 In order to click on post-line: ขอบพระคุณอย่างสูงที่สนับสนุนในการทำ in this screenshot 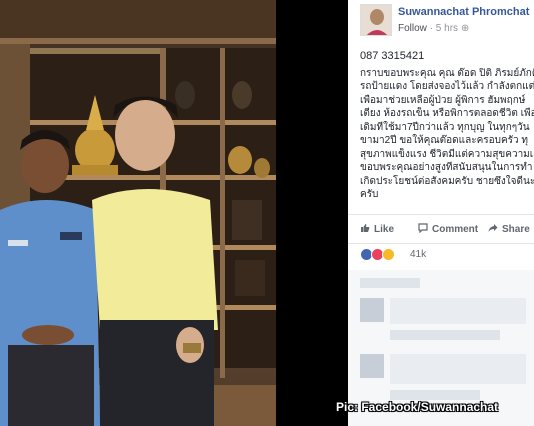, I will do `click(446, 167)`.